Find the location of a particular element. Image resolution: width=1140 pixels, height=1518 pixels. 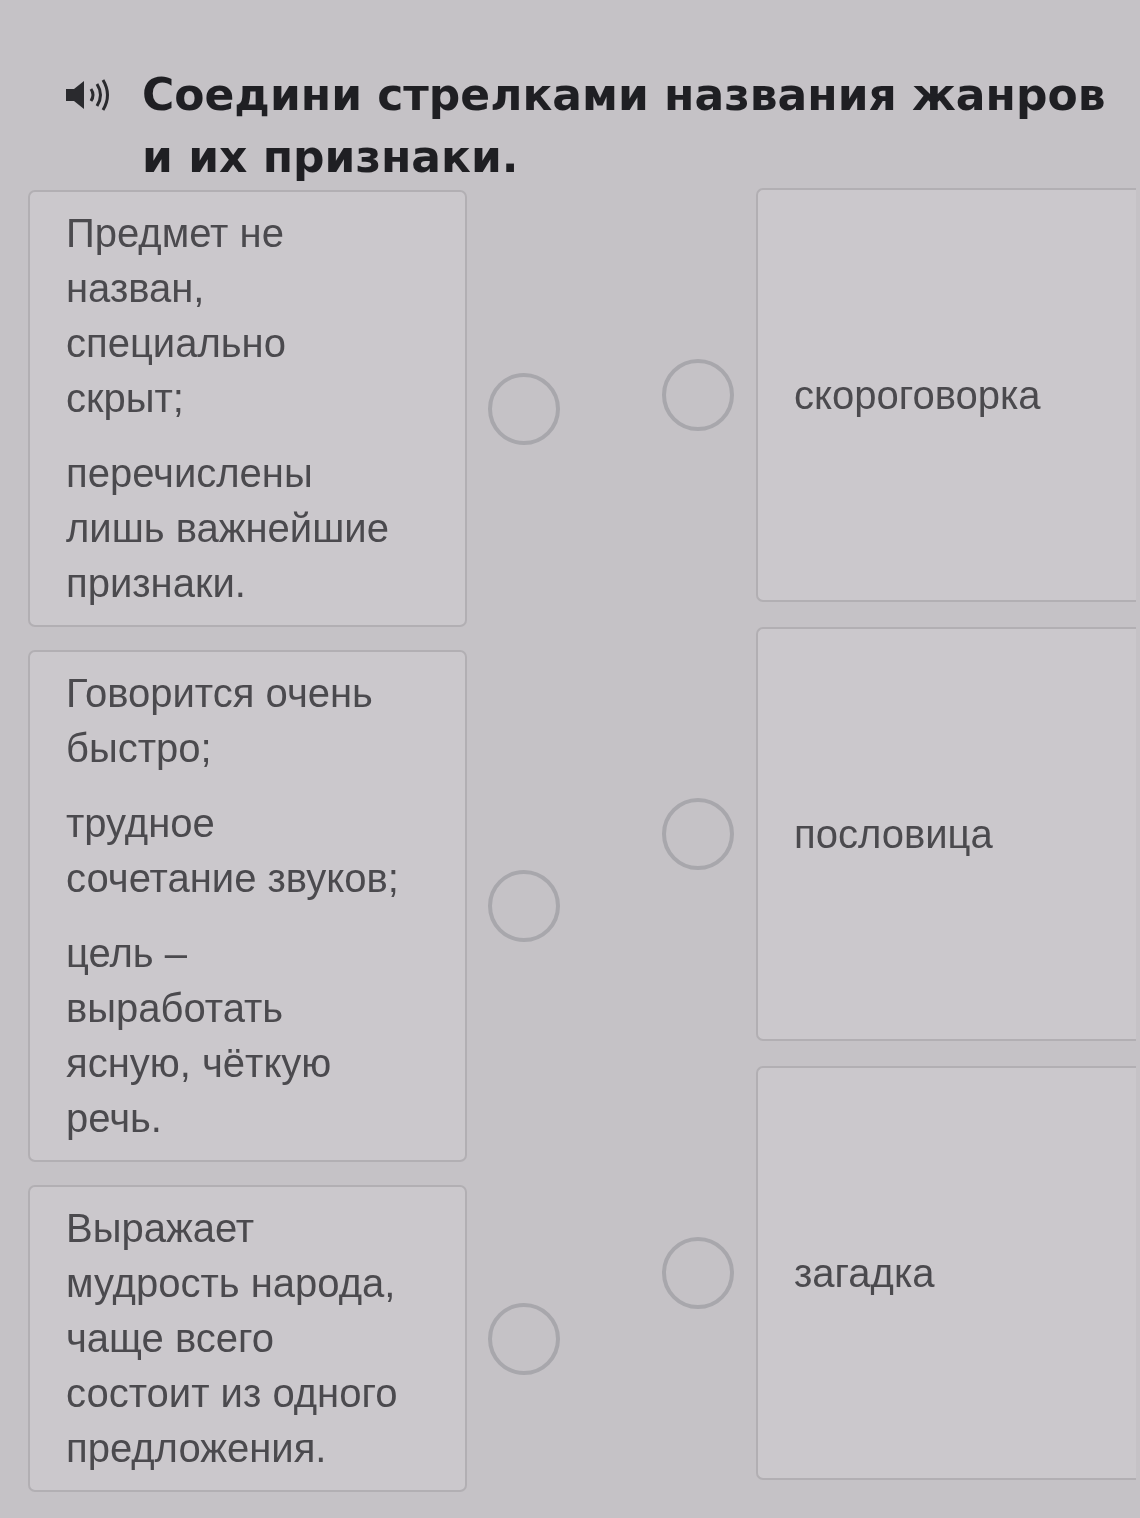

genre-label: скороговорка is located at coordinates (917, 395).